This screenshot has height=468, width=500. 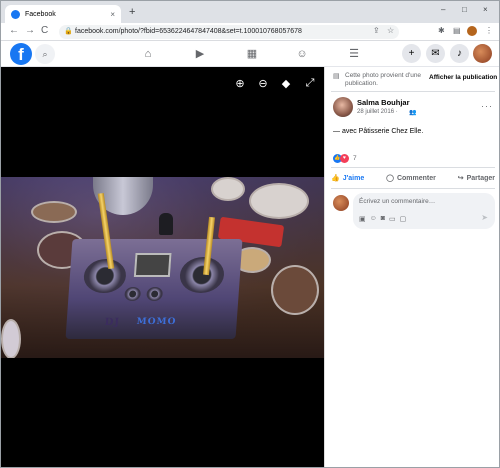 I want to click on marketplace-icon: ▦, so click(x=252, y=54).